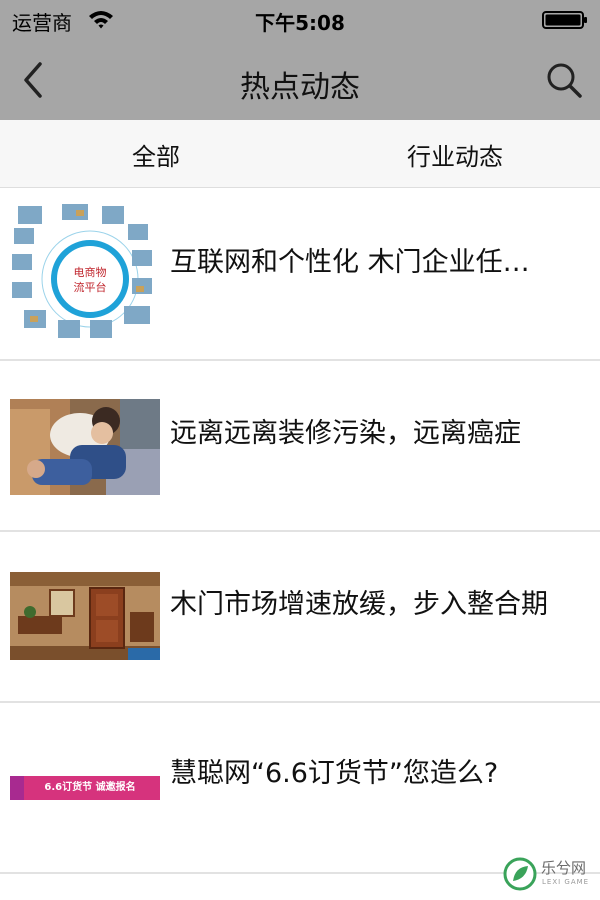  I want to click on diagram-center-label: 电商物, so click(90, 272).